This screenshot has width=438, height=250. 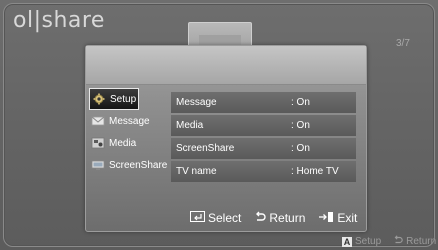 What do you see at coordinates (98, 143) in the screenshot?
I see `media-icon` at bounding box center [98, 143].